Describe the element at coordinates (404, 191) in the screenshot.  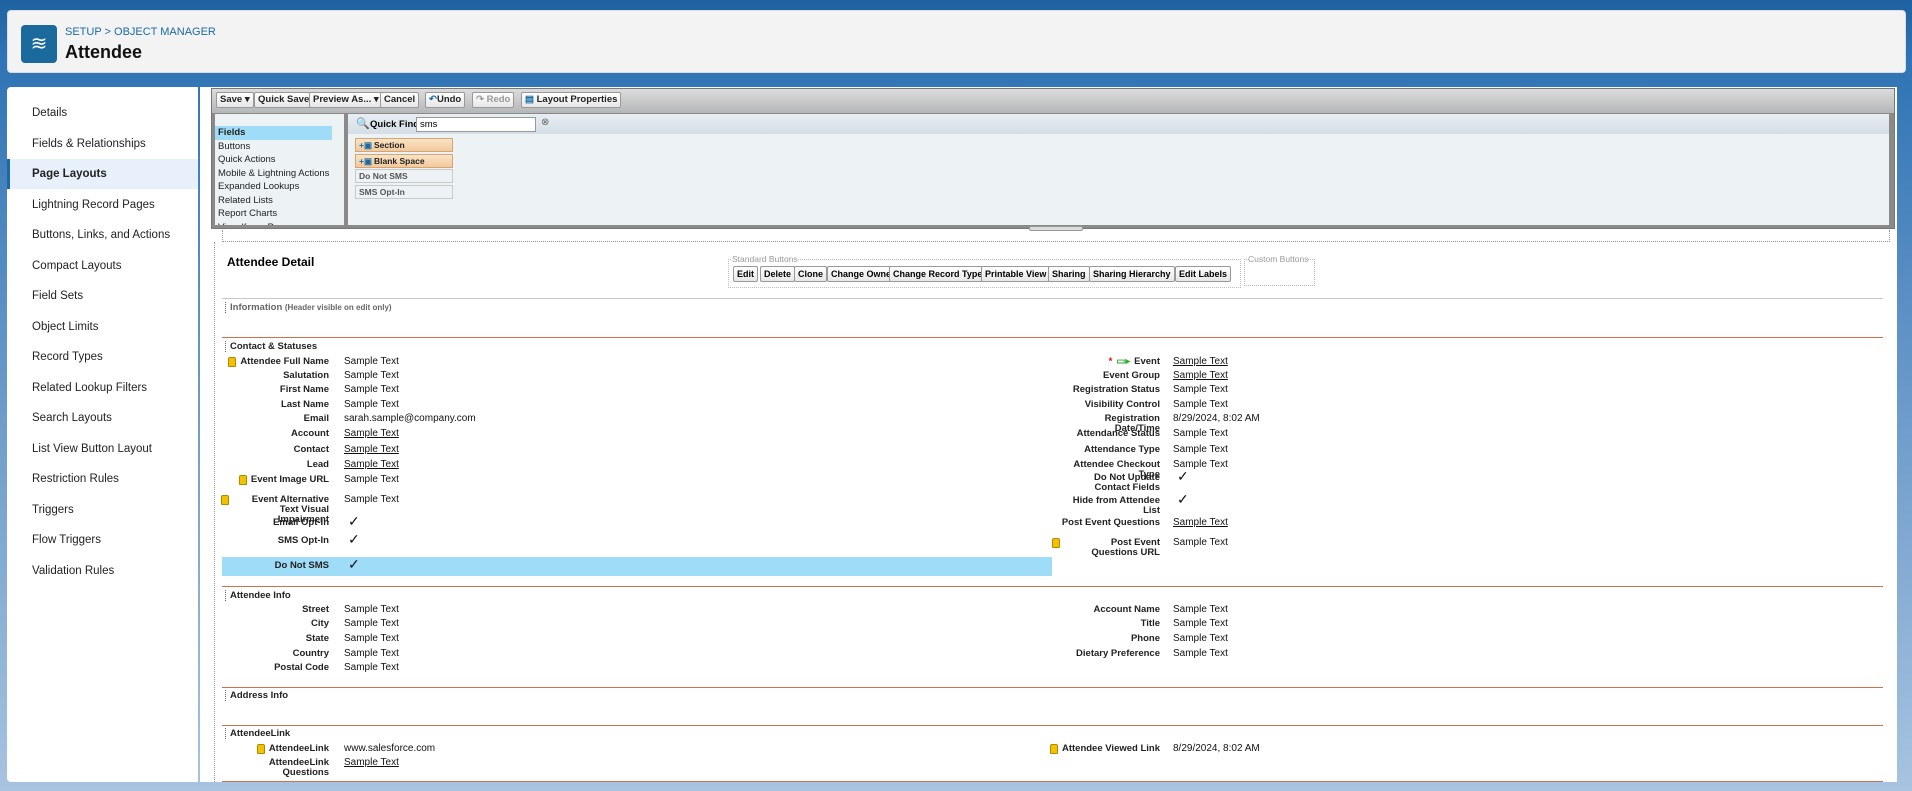
I see `palette-item: SMS Opt-In` at that location.